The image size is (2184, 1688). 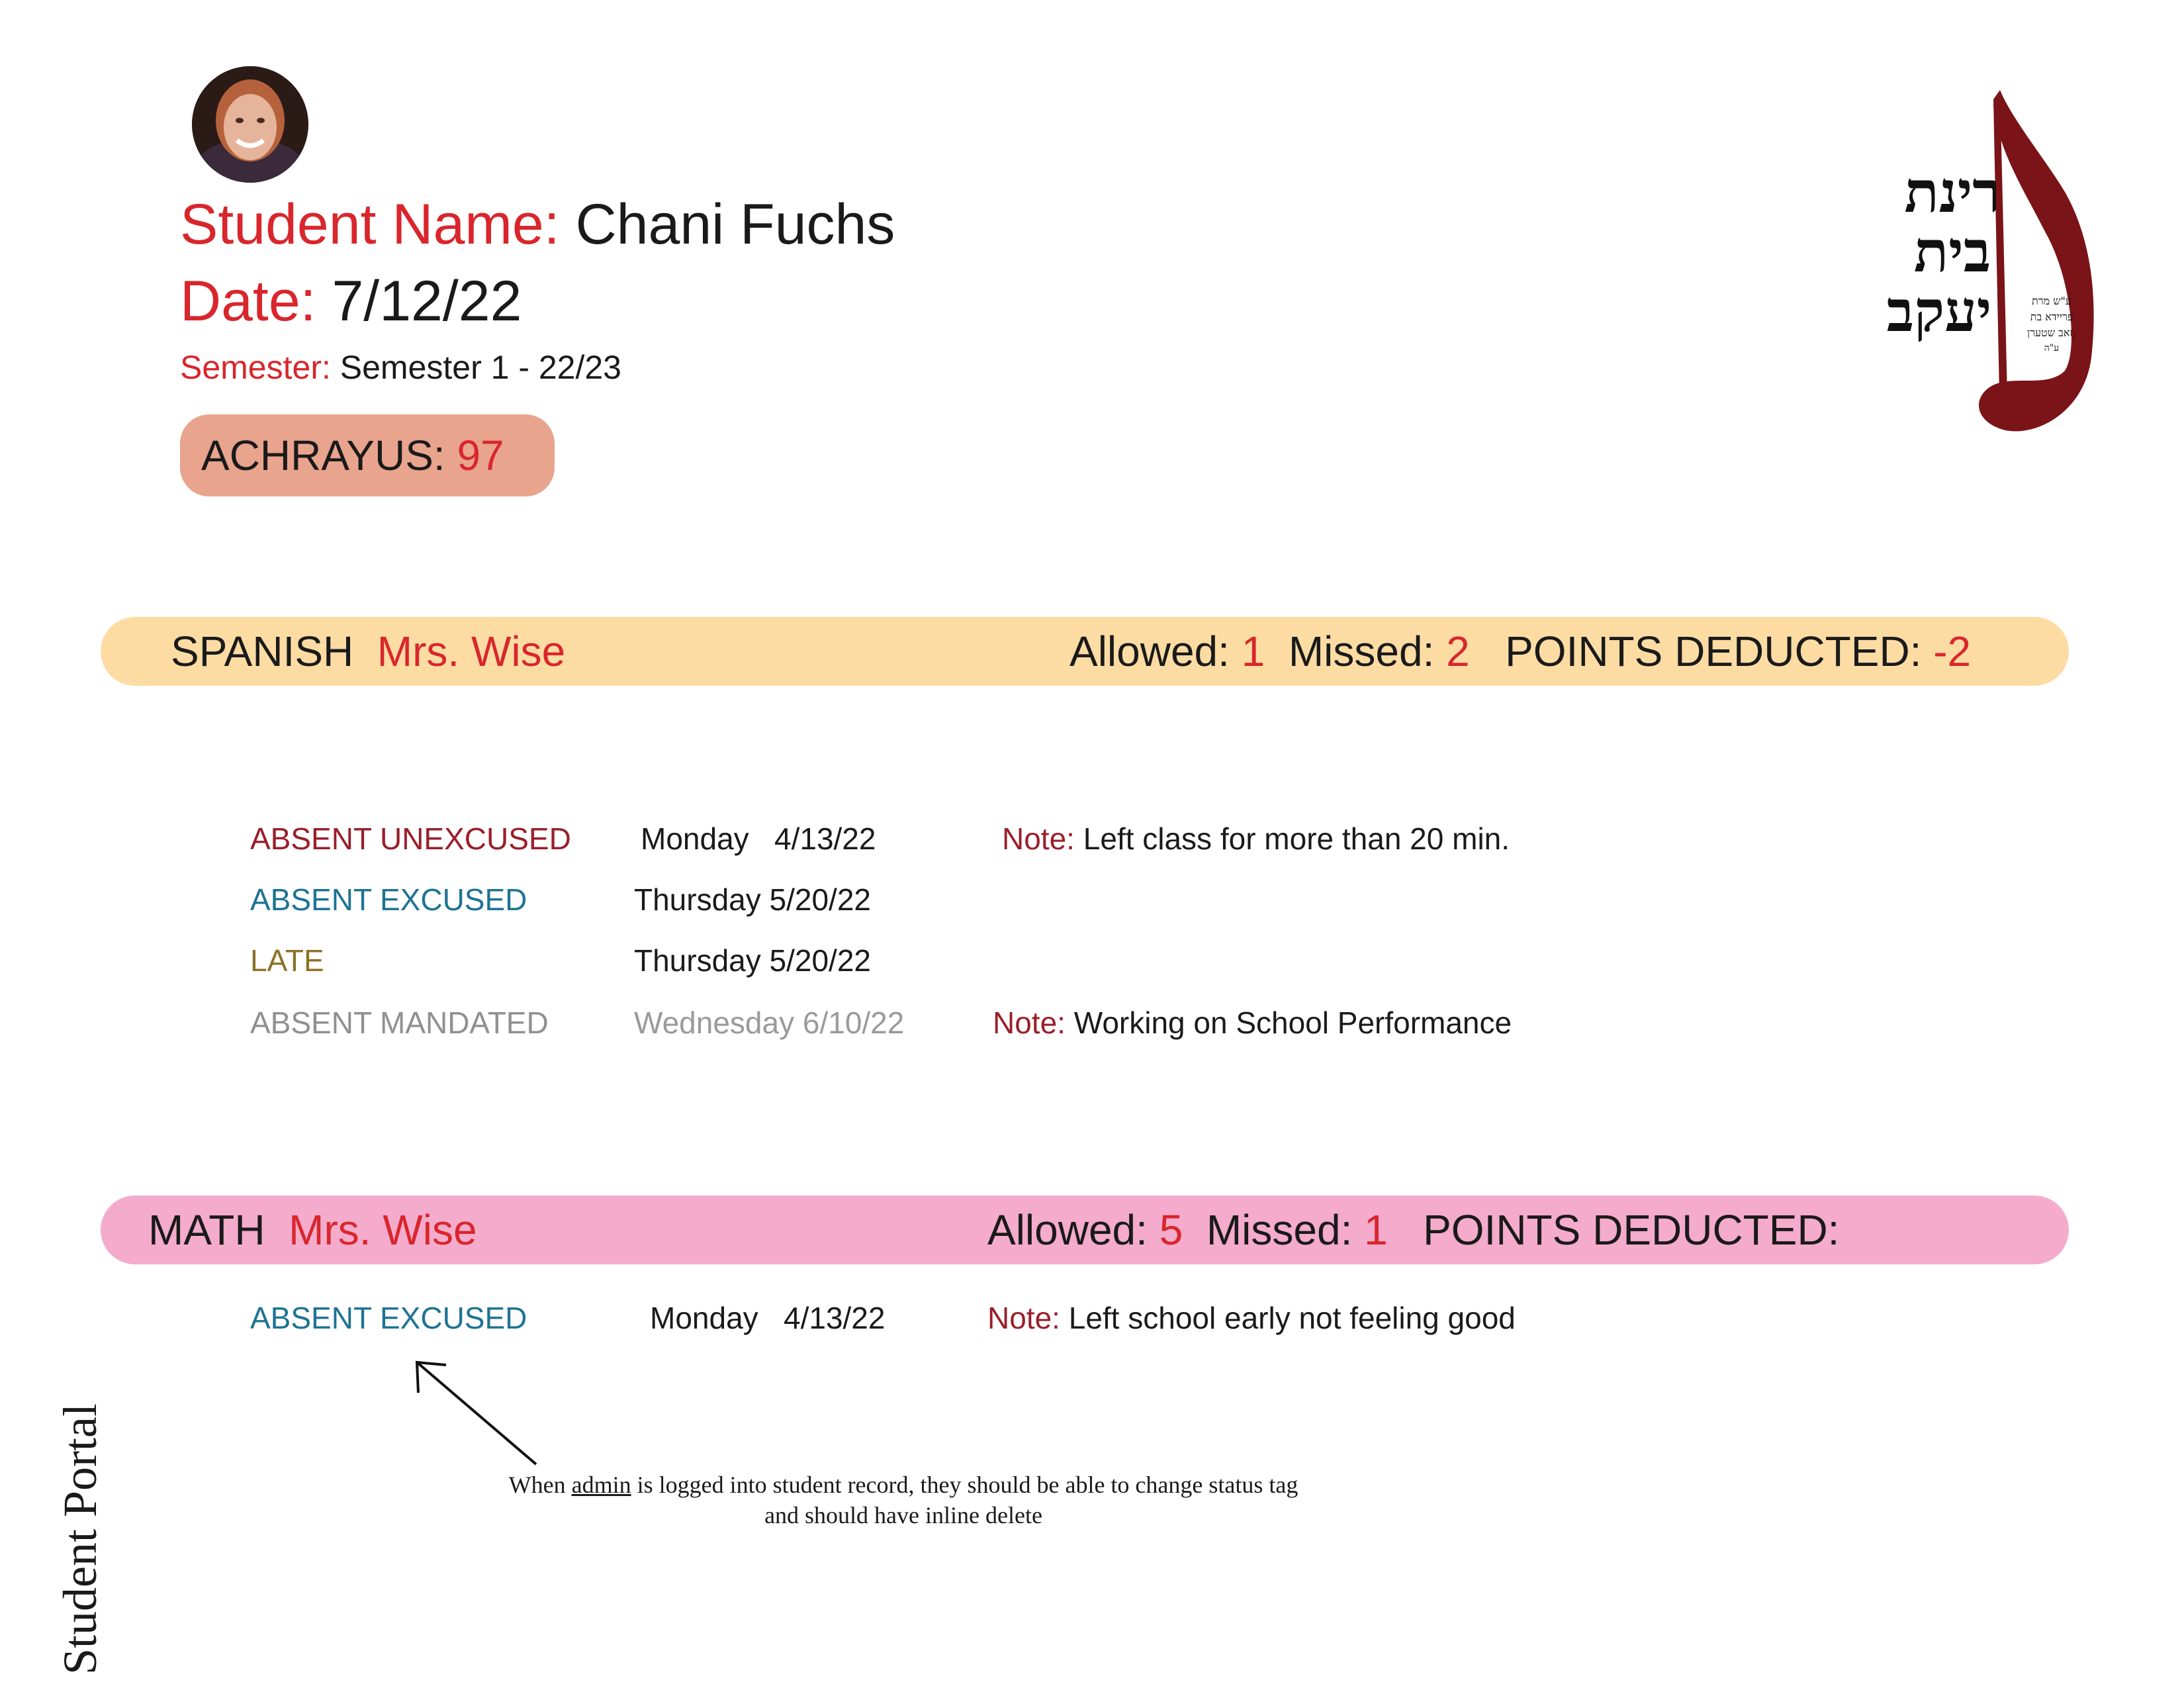 I want to click on student-name-label: Student Name:, so click(x=370, y=224).